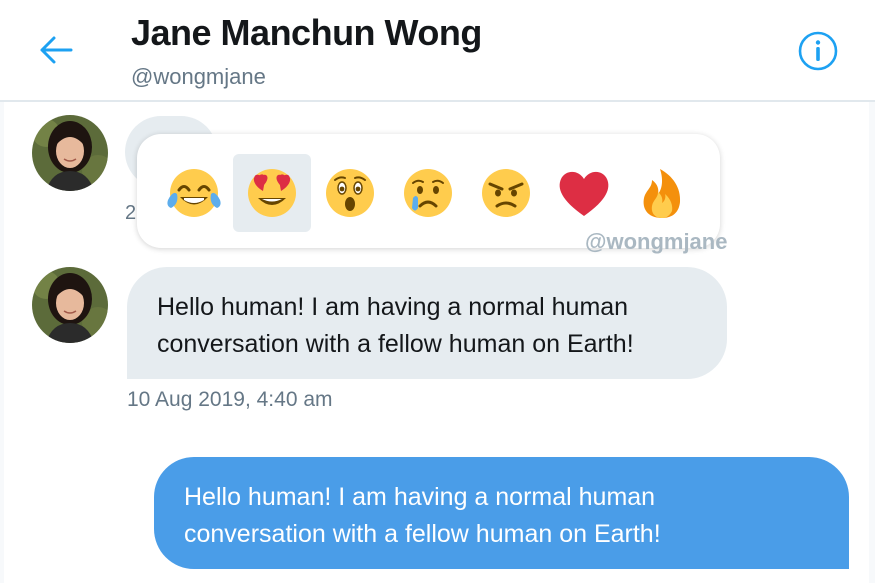 The height and width of the screenshot is (583, 875). I want to click on back-button, so click(56, 50).